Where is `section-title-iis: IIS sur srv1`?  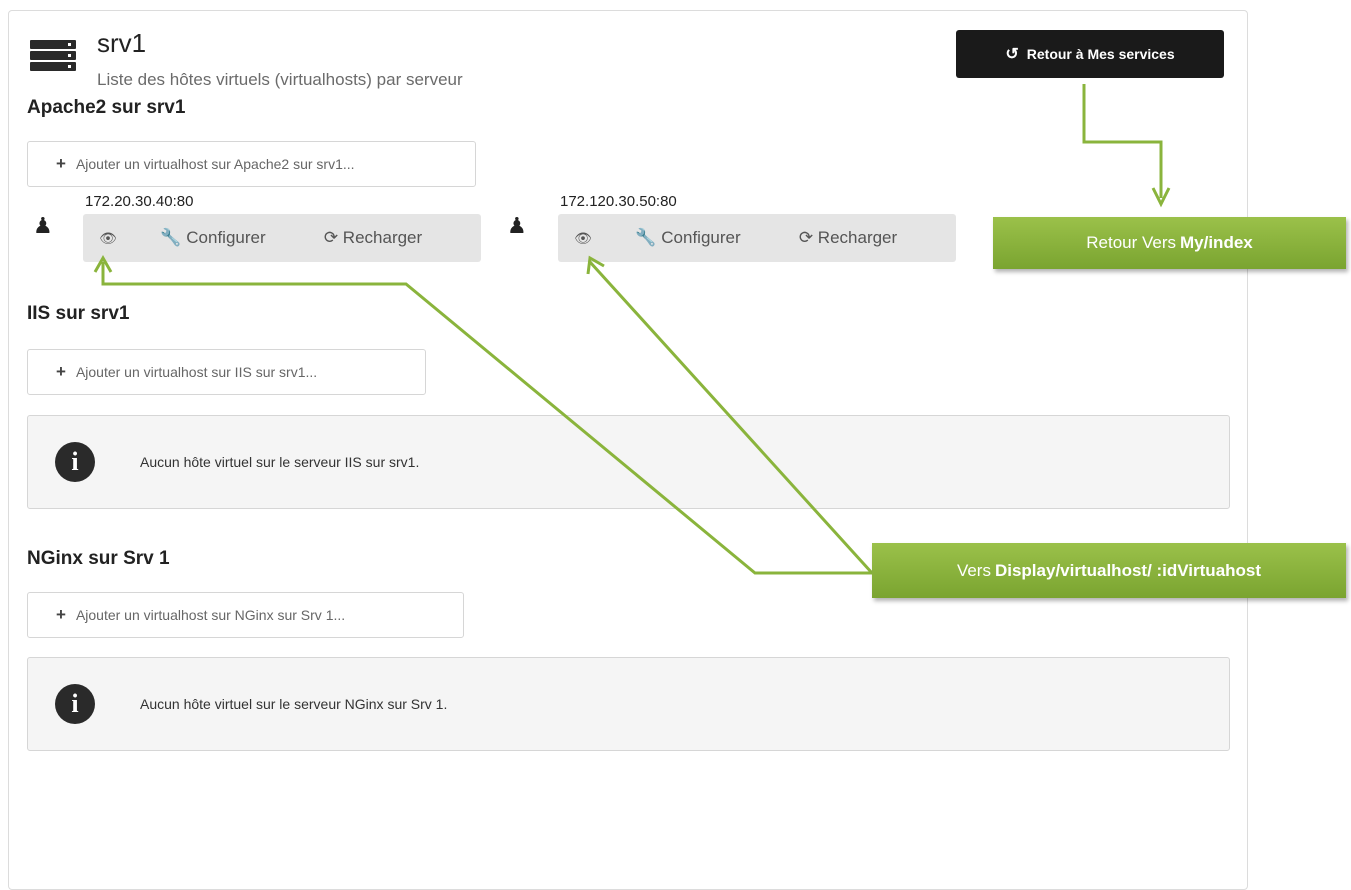
section-title-iis: IIS sur srv1 is located at coordinates (78, 313).